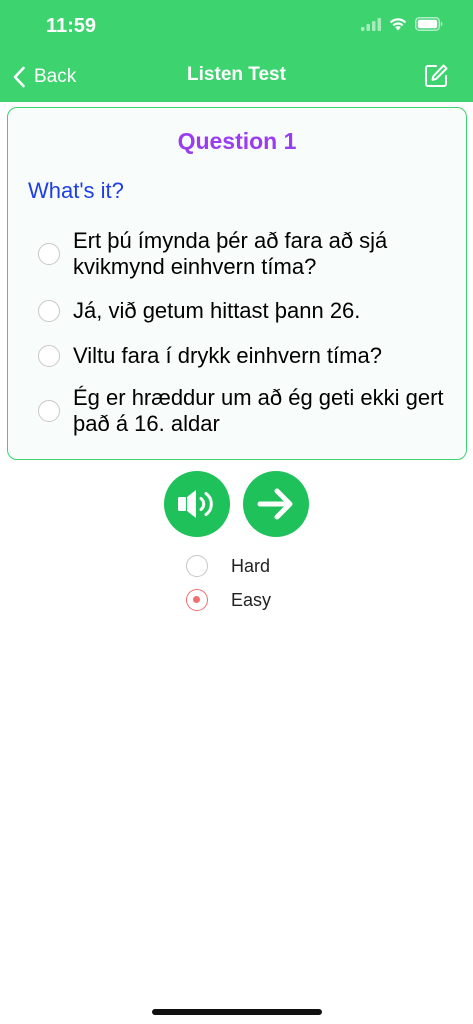 This screenshot has height=1024, width=473. I want to click on difficulty-radio, so click(197, 566).